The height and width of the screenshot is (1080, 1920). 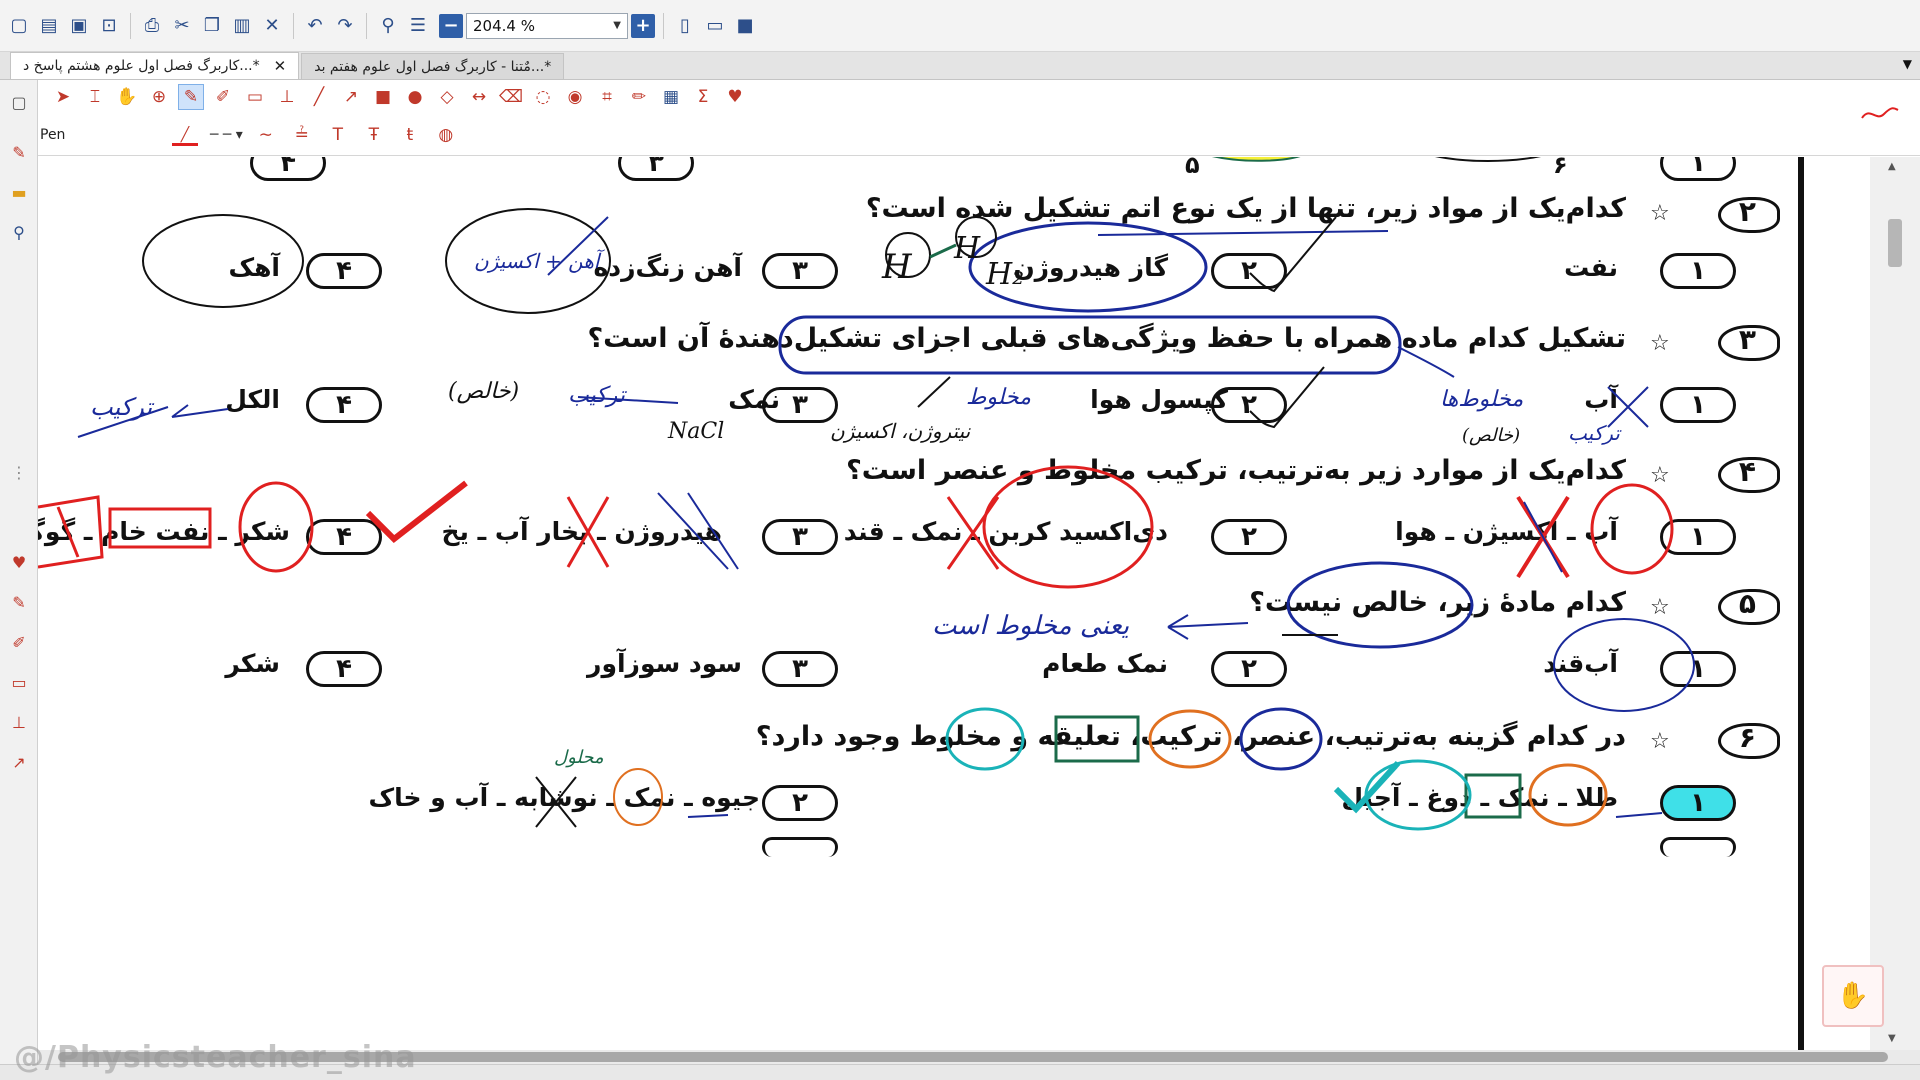 I want to click on zoom-input: 204.4 % ▼, so click(x=547, y=25).